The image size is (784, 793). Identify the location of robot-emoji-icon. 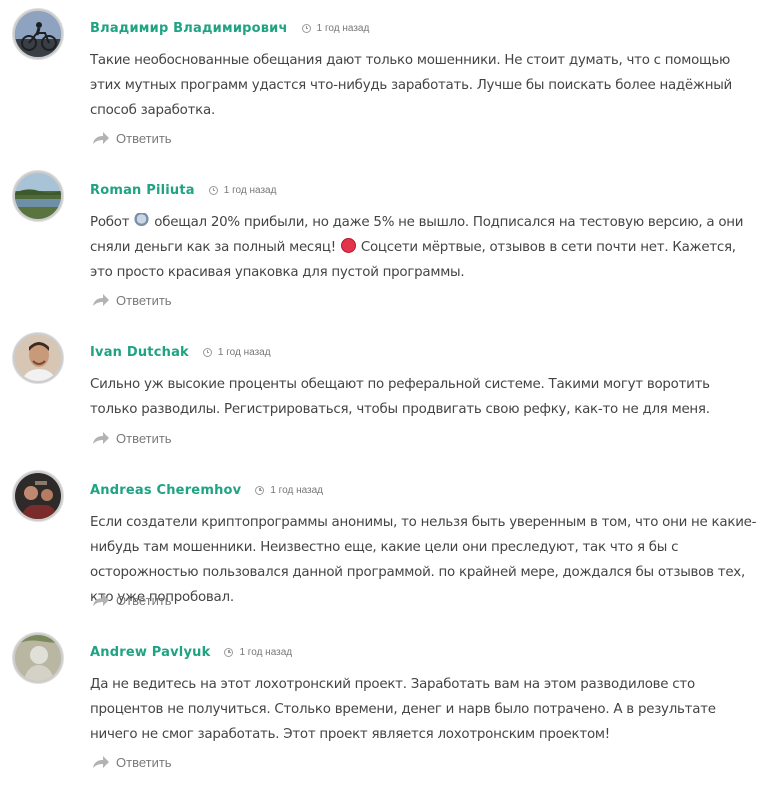
(142, 220).